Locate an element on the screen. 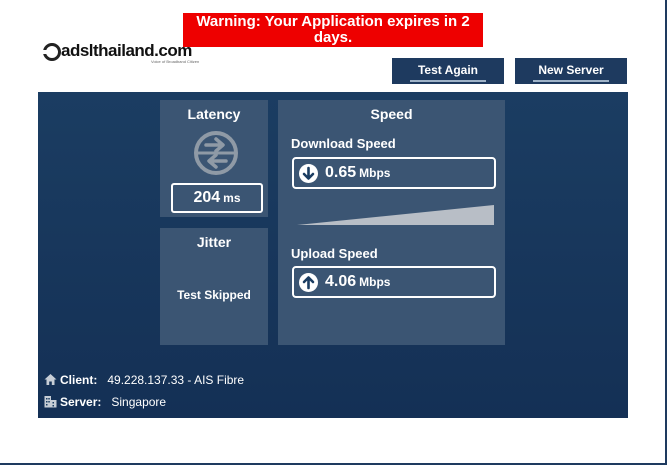 This screenshot has height=465, width=667. latency-unit: ms is located at coordinates (232, 198).